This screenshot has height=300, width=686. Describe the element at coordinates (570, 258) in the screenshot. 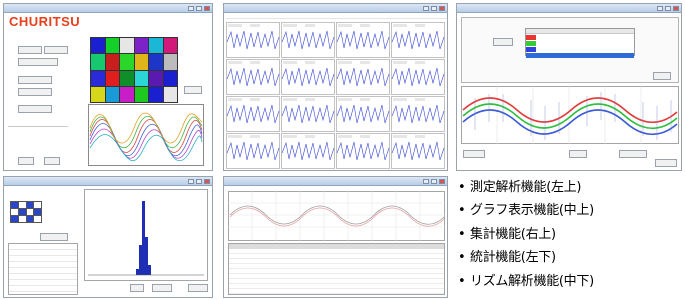

I see `caption-item: 統計機能(左下)` at that location.